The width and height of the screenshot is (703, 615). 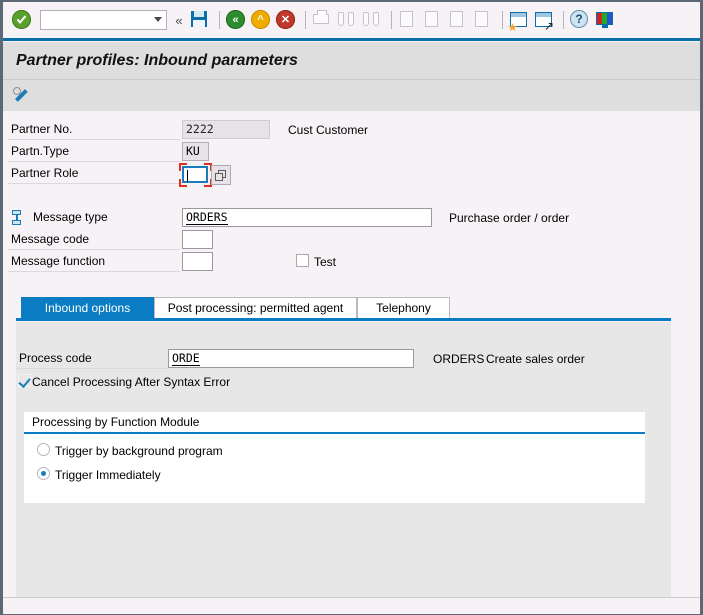 What do you see at coordinates (580, 20) in the screenshot?
I see `help-icon: ?` at bounding box center [580, 20].